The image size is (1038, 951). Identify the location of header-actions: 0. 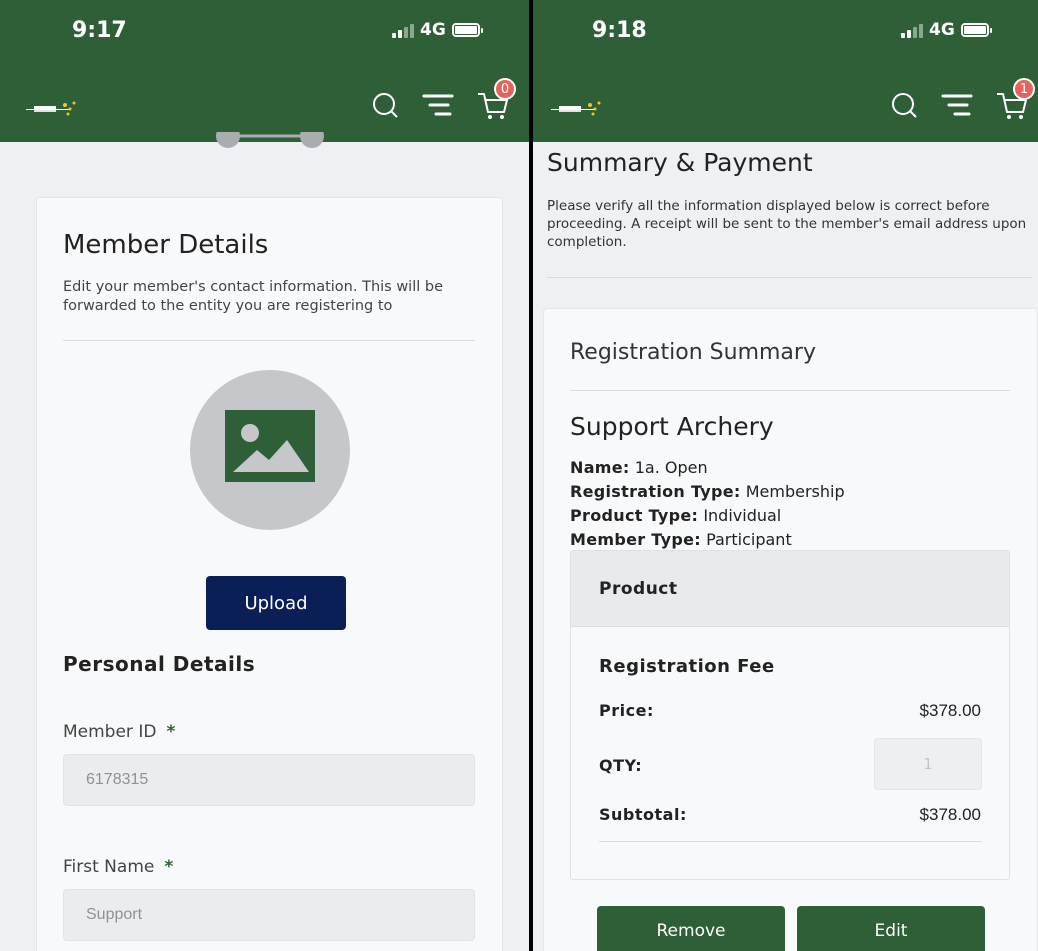
(443, 100).